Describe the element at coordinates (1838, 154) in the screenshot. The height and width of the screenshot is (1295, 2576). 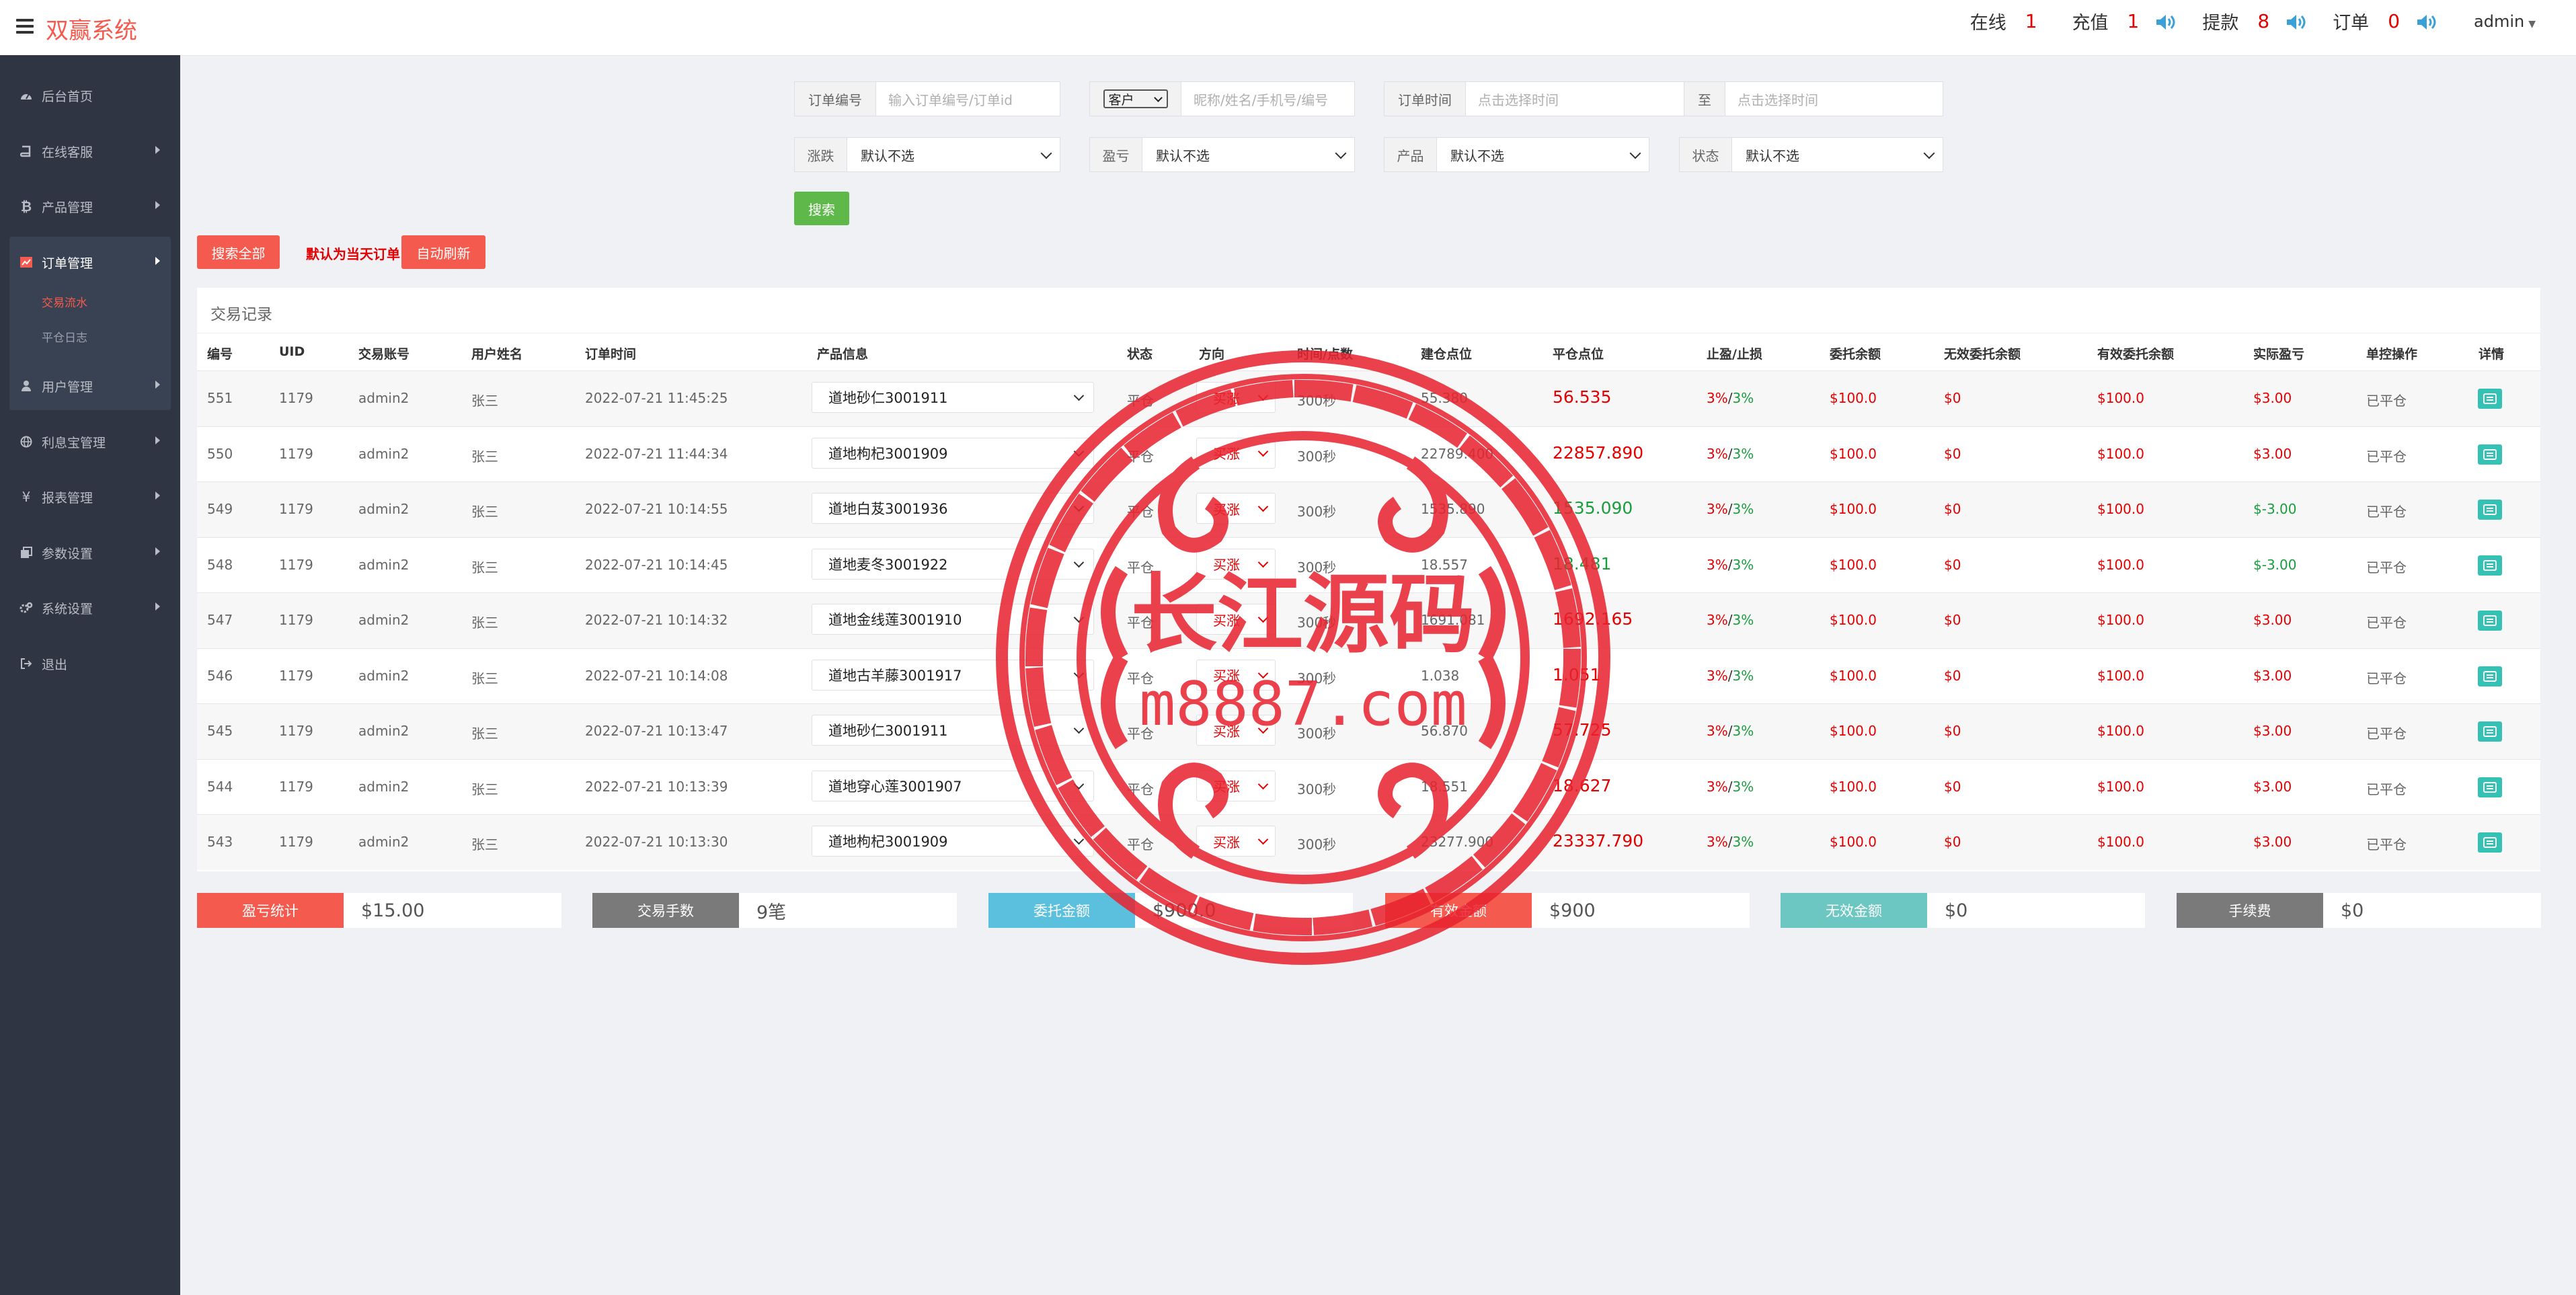
I see `status-select: 默认不选` at that location.